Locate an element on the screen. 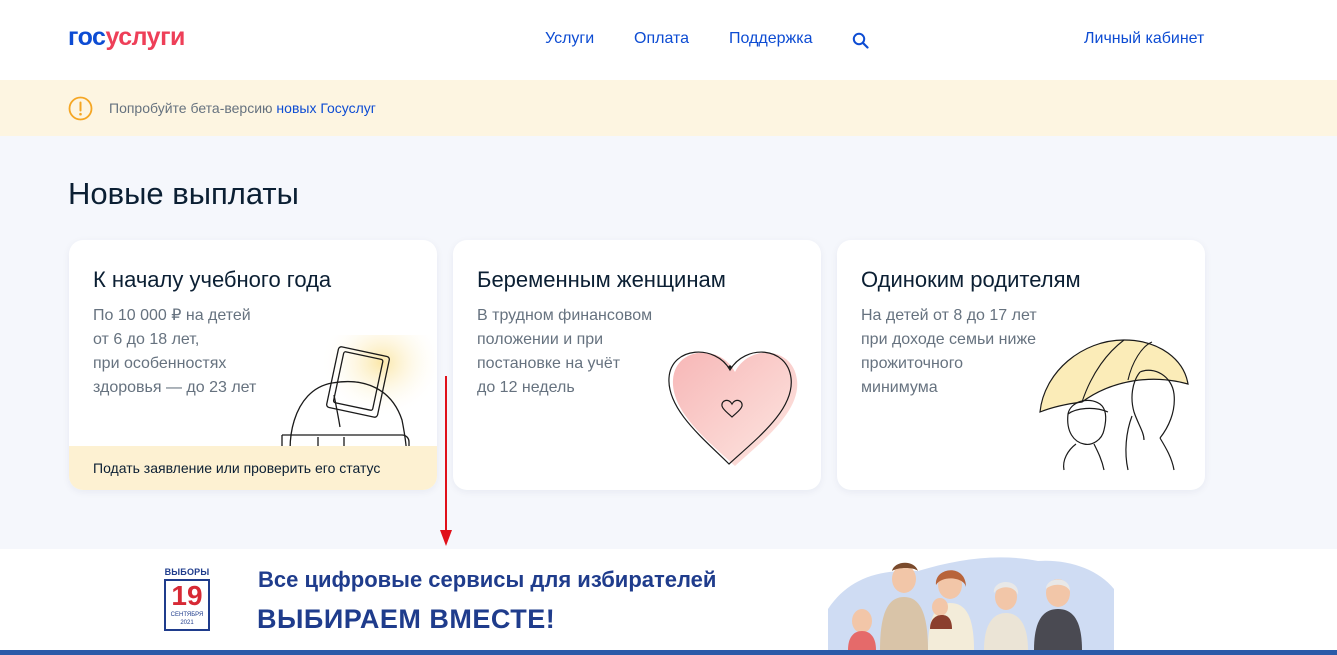  nav-item-services: Услуги is located at coordinates (569, 39).